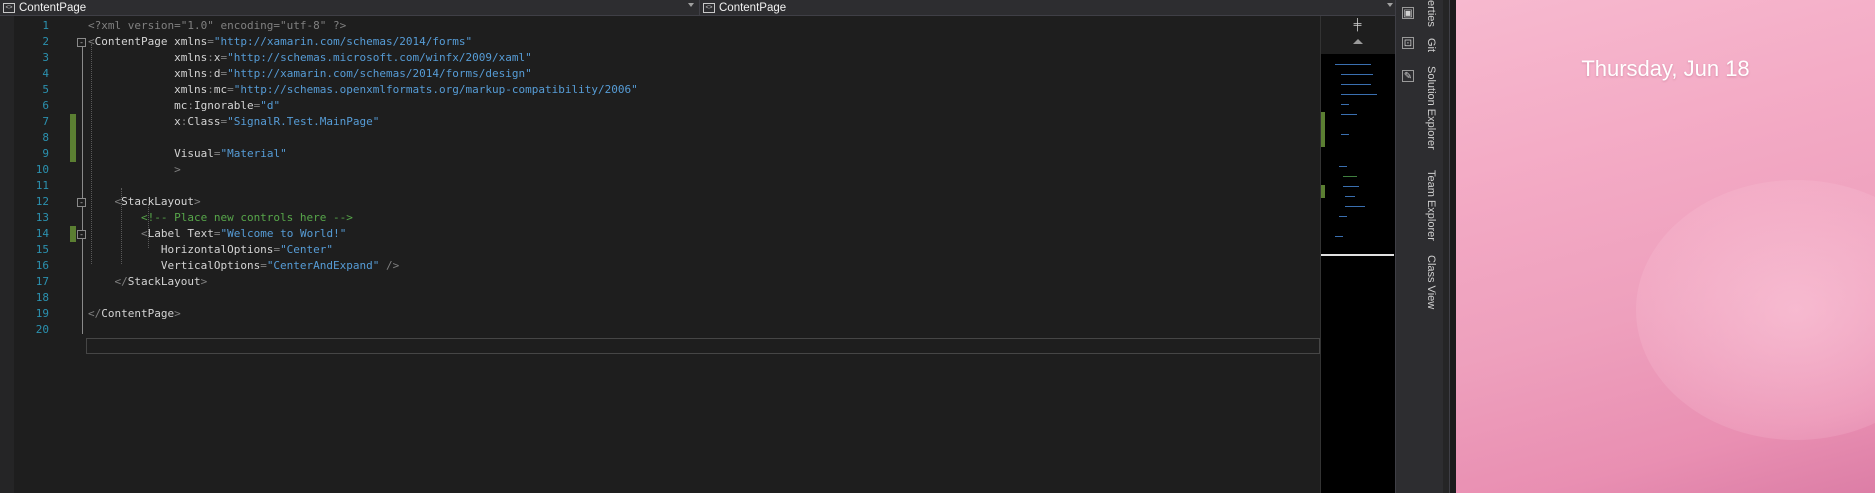 This screenshot has height=493, width=1875. What do you see at coordinates (1357, 25) in the screenshot?
I see `split-editor-icon: ╪` at bounding box center [1357, 25].